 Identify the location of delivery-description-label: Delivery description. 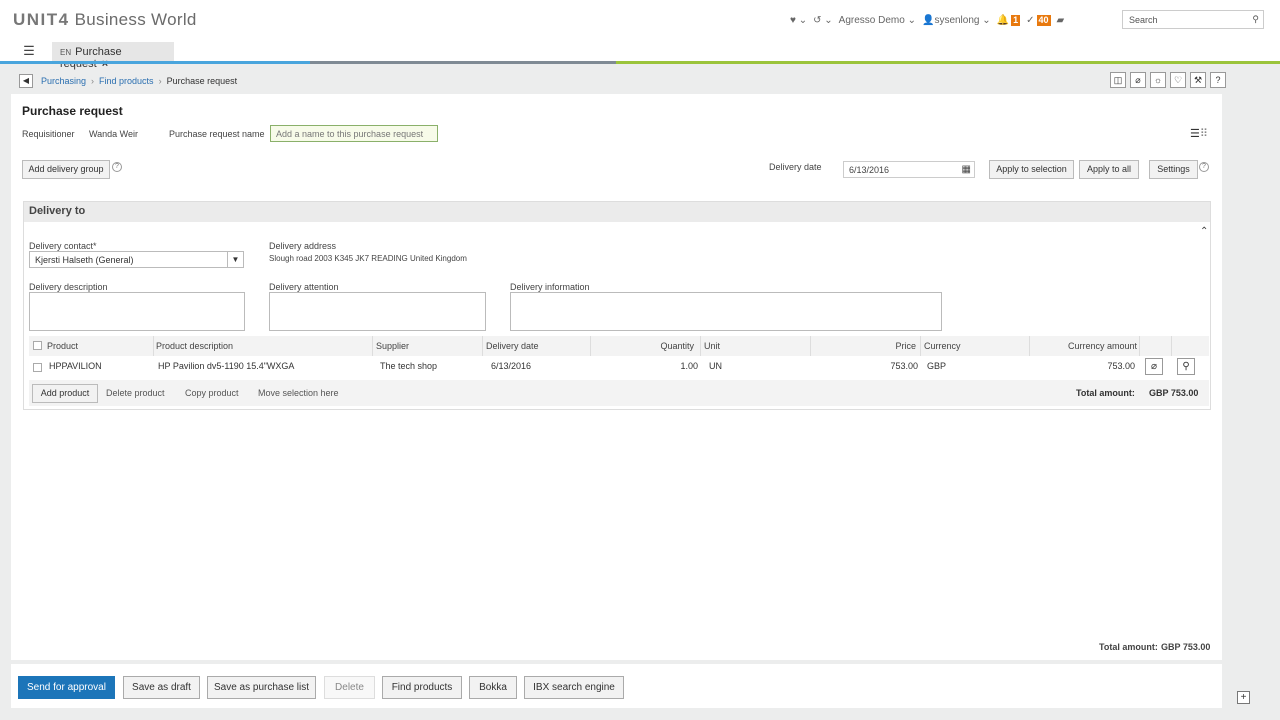
(68, 287).